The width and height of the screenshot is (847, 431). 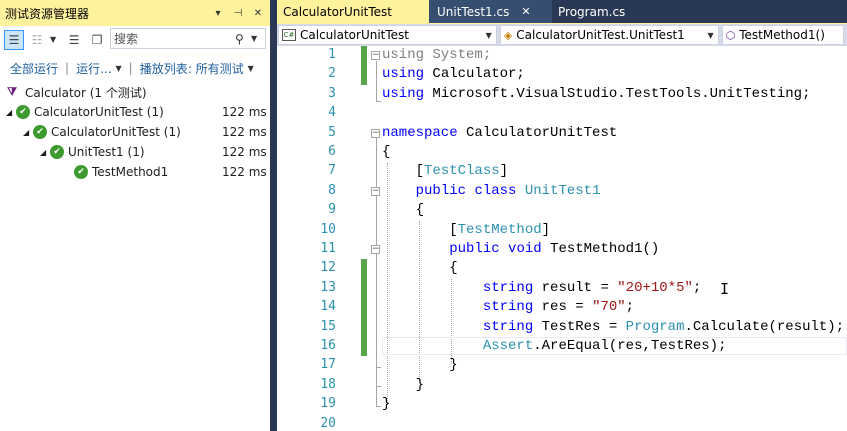 I want to click on search-box: ⚲ ▼, so click(x=188, y=38).